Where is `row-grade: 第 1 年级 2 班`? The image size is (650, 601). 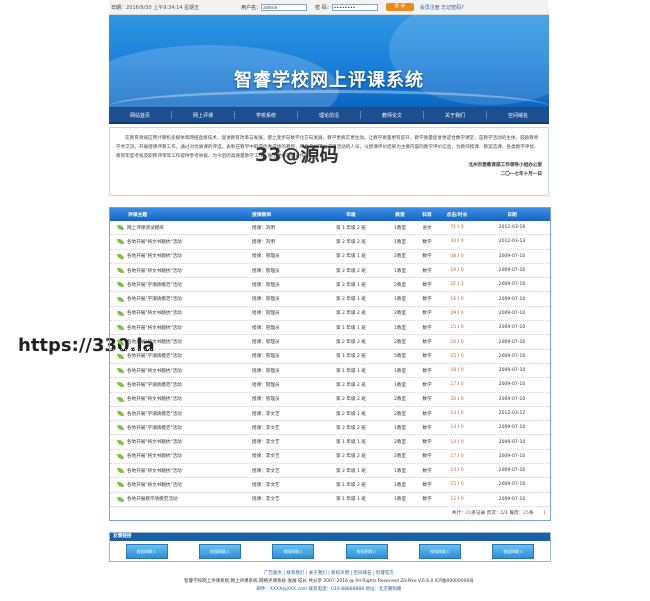
row-grade: 第 1 年级 2 班 is located at coordinates (351, 357).